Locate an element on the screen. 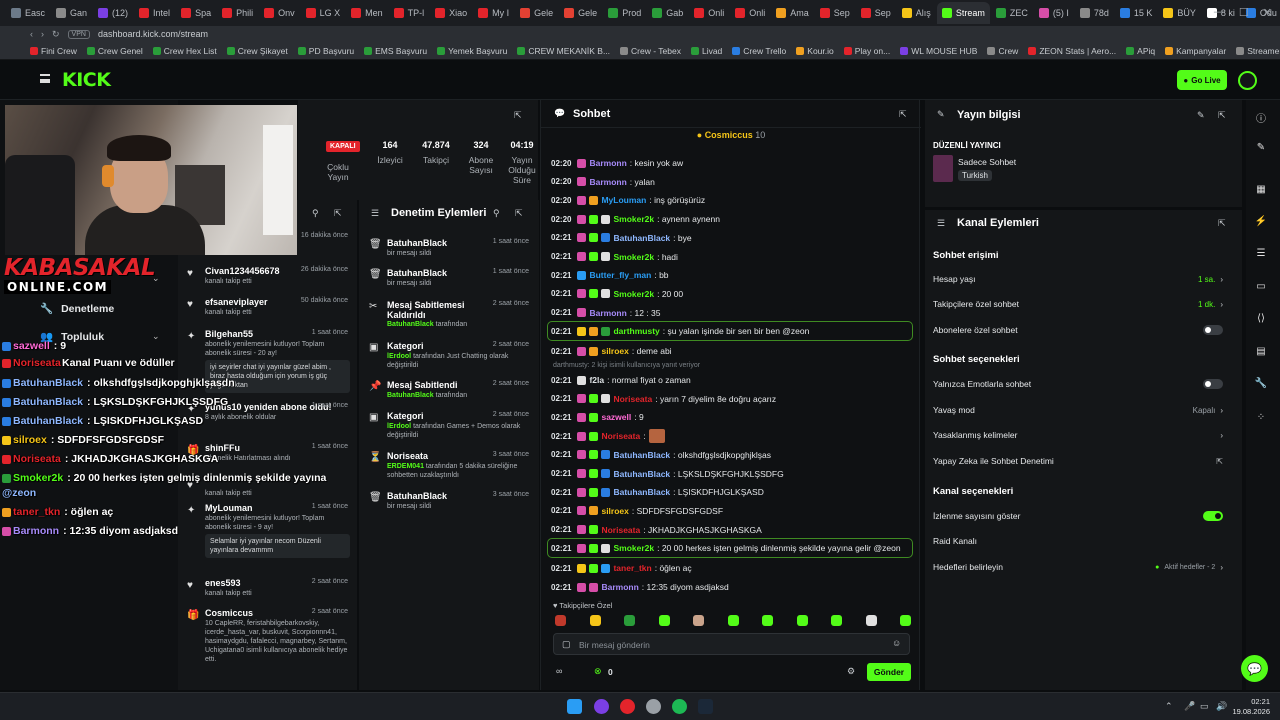 The width and height of the screenshot is (1280, 720). category-name: Sadece Sohbet is located at coordinates (987, 162).